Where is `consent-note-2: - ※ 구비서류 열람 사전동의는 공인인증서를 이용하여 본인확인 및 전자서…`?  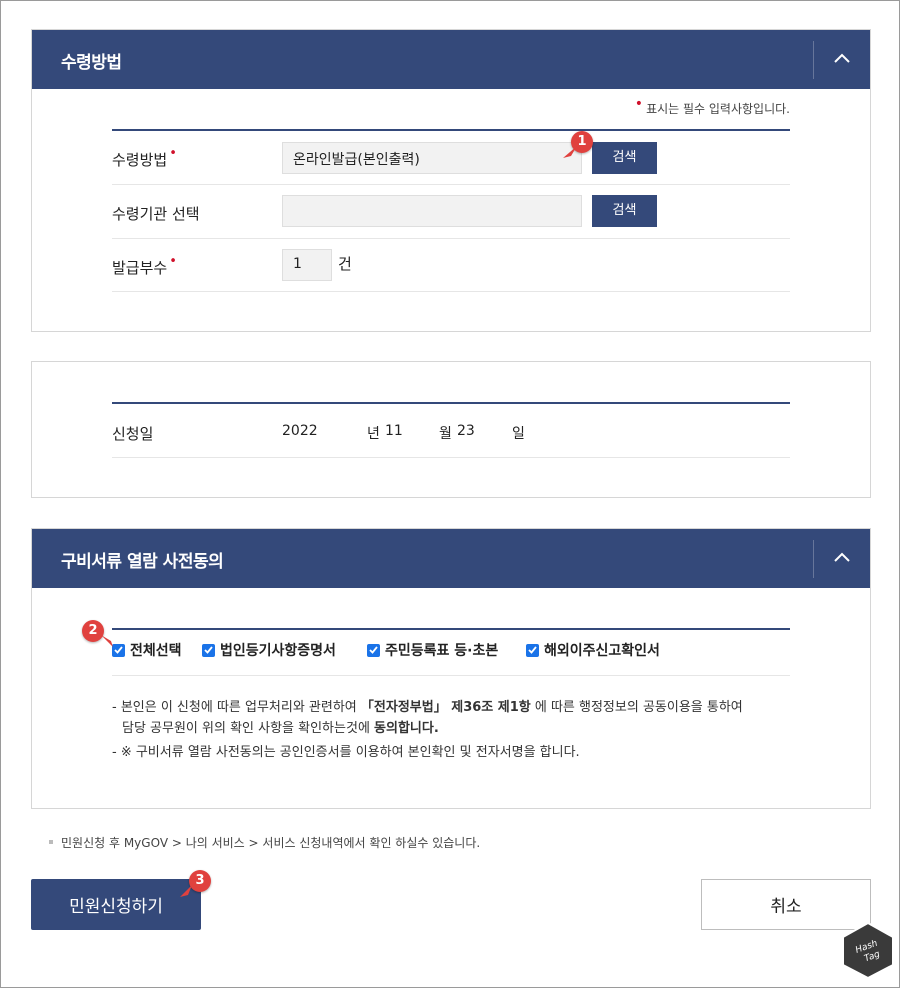 consent-note-2: - ※ 구비서류 열람 사전동의는 공인인증서를 이용하여 본인확인 및 전자서… is located at coordinates (346, 752).